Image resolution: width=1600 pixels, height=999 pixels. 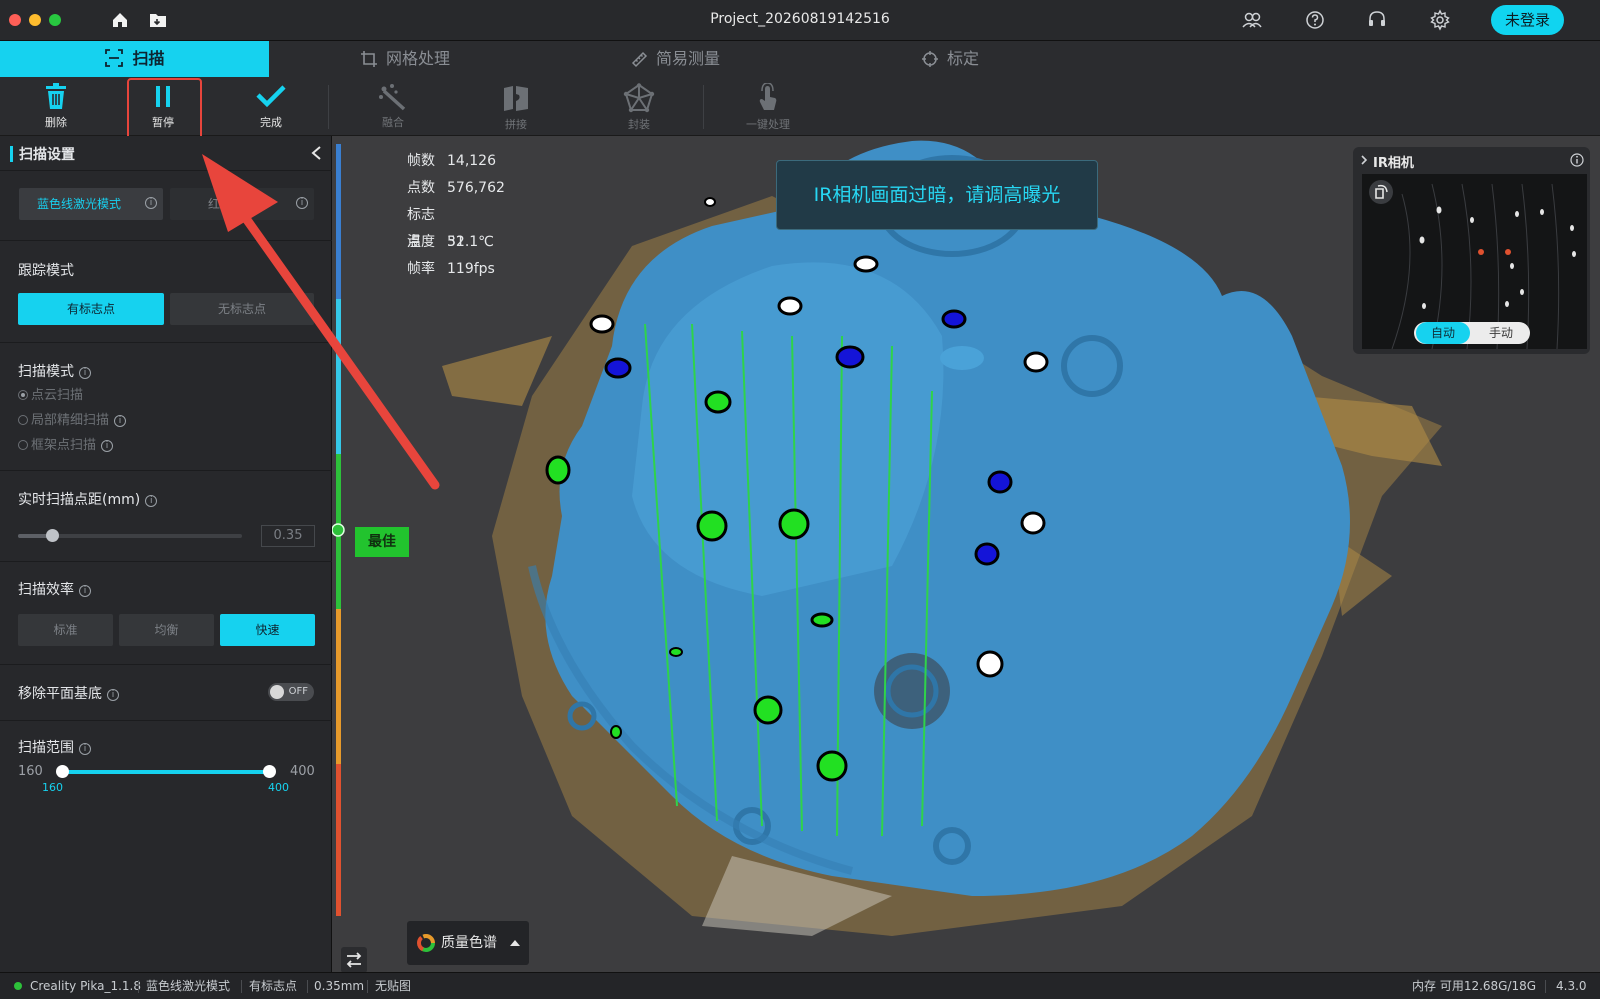 I want to click on close-window-button, so click(x=15, y=20).